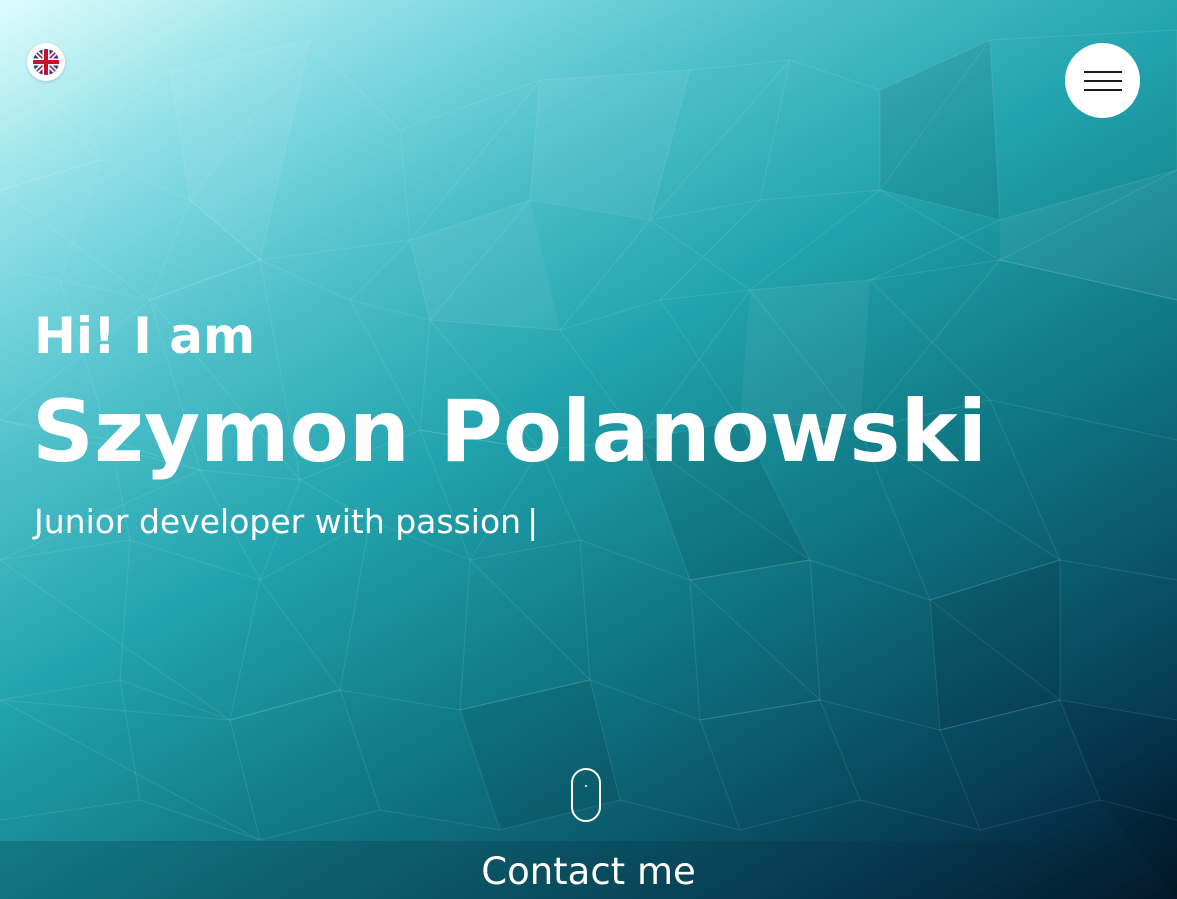 The width and height of the screenshot is (1177, 899). Describe the element at coordinates (586, 795) in the screenshot. I see `mouse-scroll-icon` at that location.